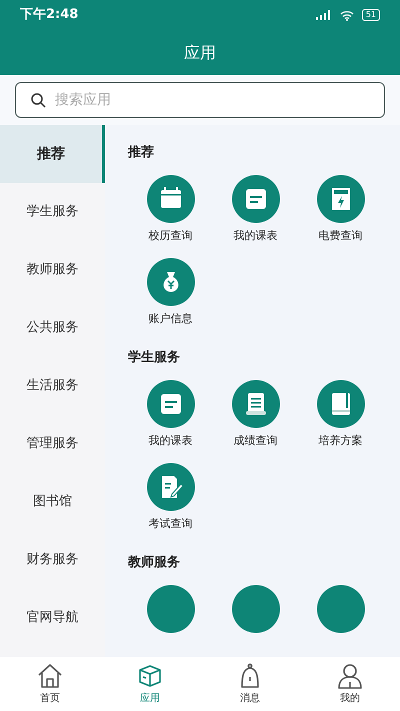  What do you see at coordinates (250, 684) in the screenshot?
I see `tab-item: 消息` at bounding box center [250, 684].